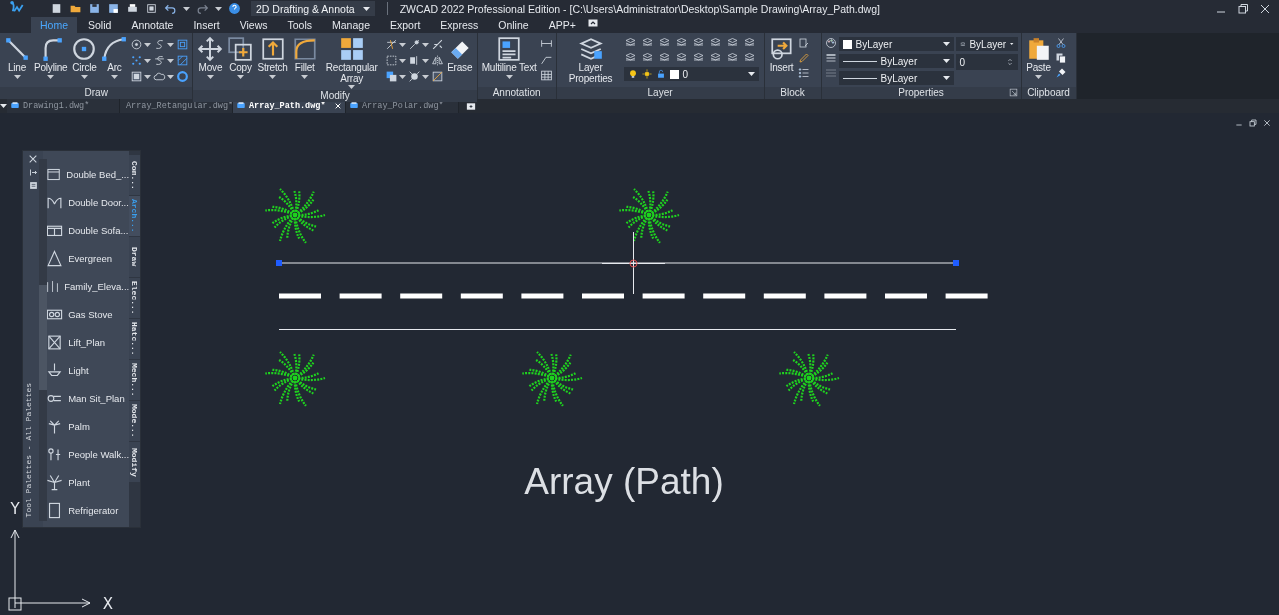 Image resolution: width=1279 pixels, height=615 pixels. What do you see at coordinates (253, 25) in the screenshot?
I see `menu-tab: Views` at bounding box center [253, 25].